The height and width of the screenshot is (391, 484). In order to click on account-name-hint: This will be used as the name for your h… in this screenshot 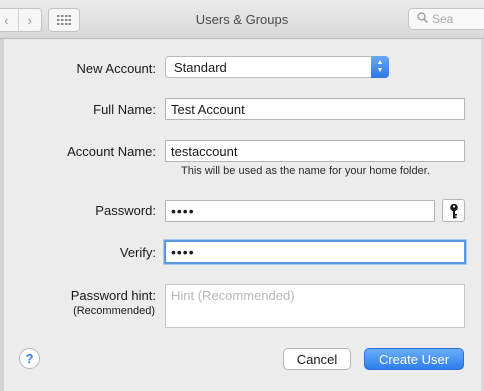, I will do `click(305, 171)`.